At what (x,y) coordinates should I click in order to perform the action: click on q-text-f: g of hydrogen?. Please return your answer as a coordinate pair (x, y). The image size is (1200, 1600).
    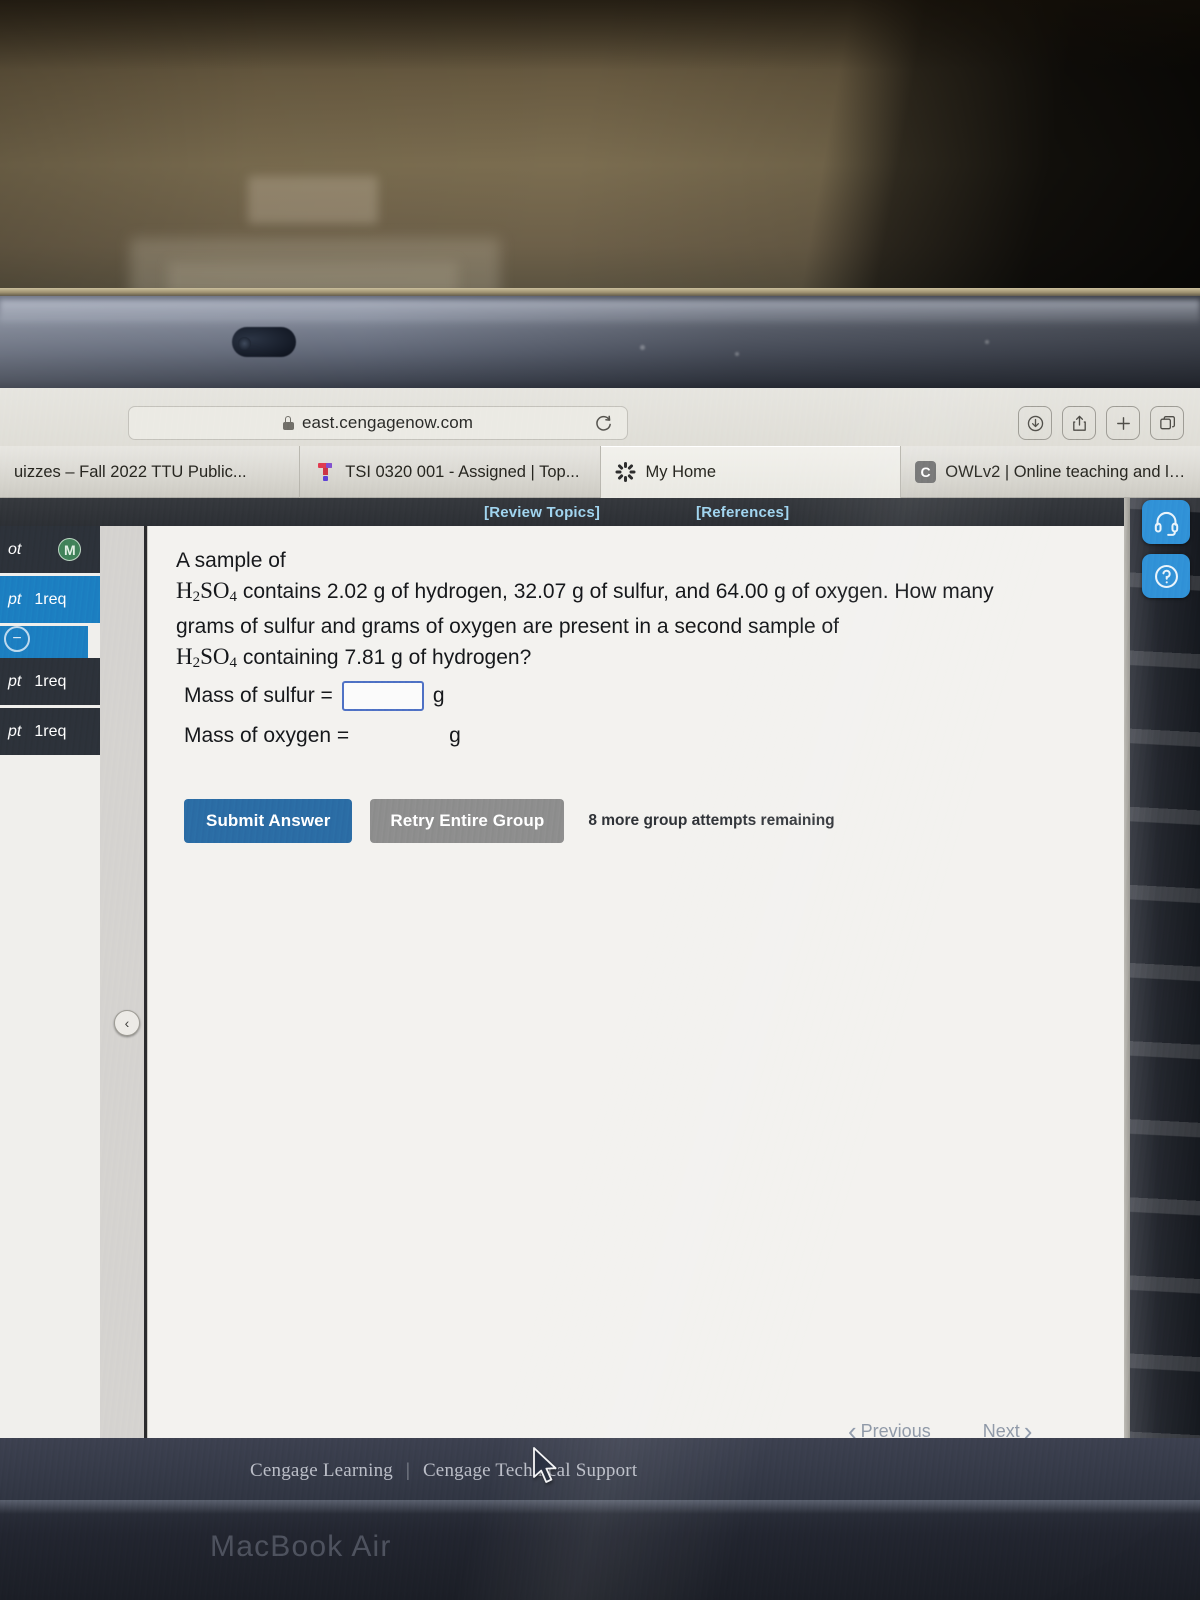
    Looking at the image, I should click on (458, 657).